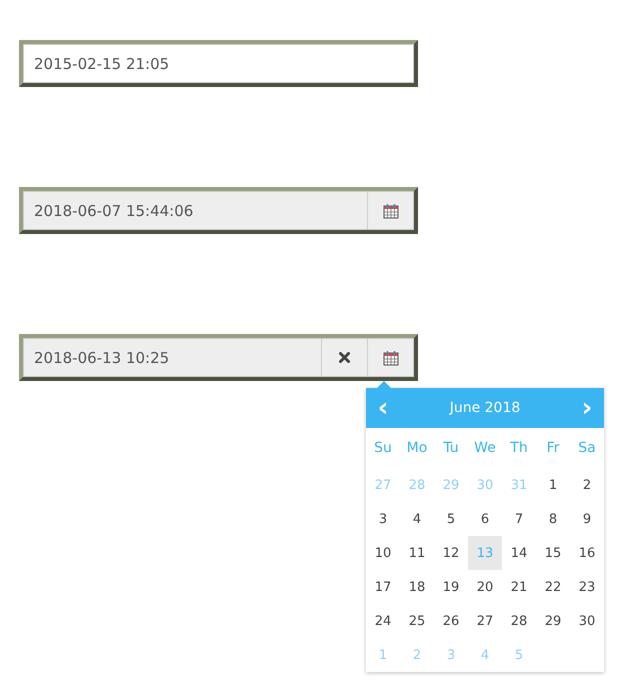  Describe the element at coordinates (417, 519) in the screenshot. I see `day-cell: 4` at that location.